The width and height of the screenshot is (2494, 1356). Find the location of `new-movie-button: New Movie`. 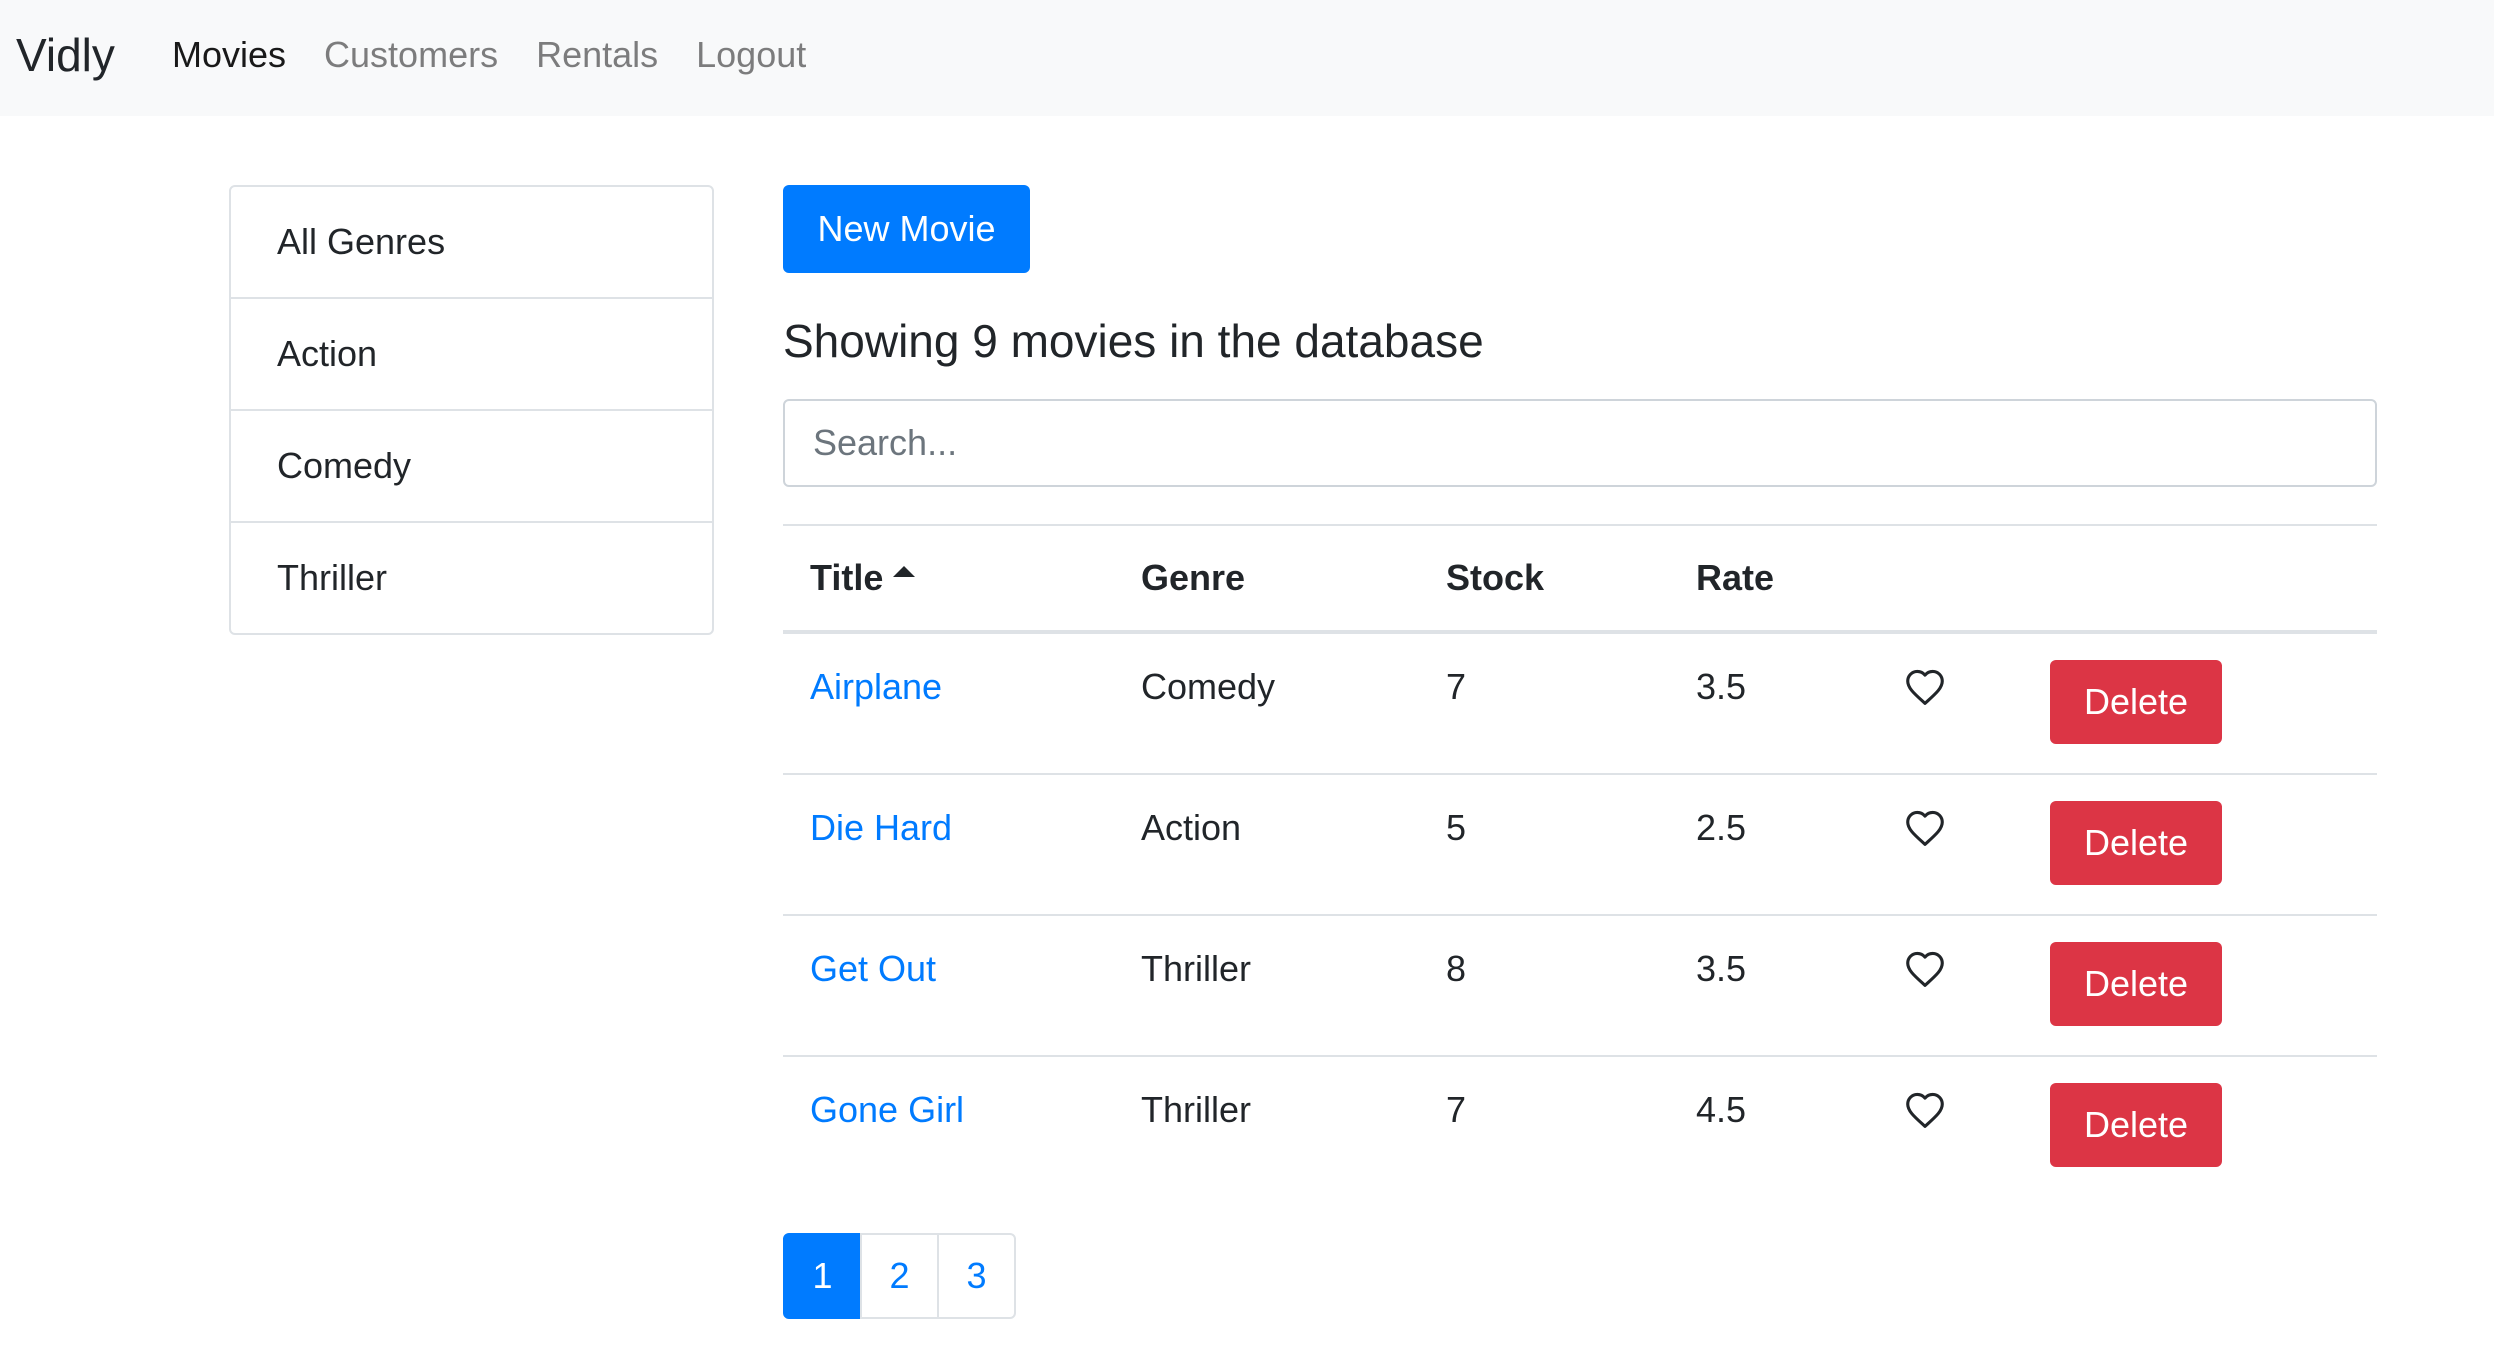

new-movie-button: New Movie is located at coordinates (906, 229).